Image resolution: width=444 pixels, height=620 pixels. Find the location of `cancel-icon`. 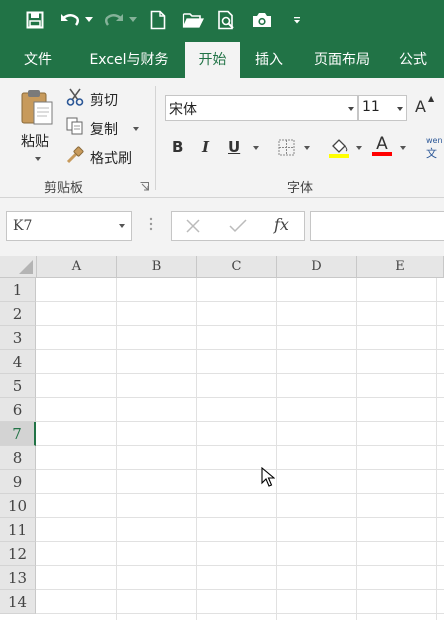

cancel-icon is located at coordinates (193, 226).